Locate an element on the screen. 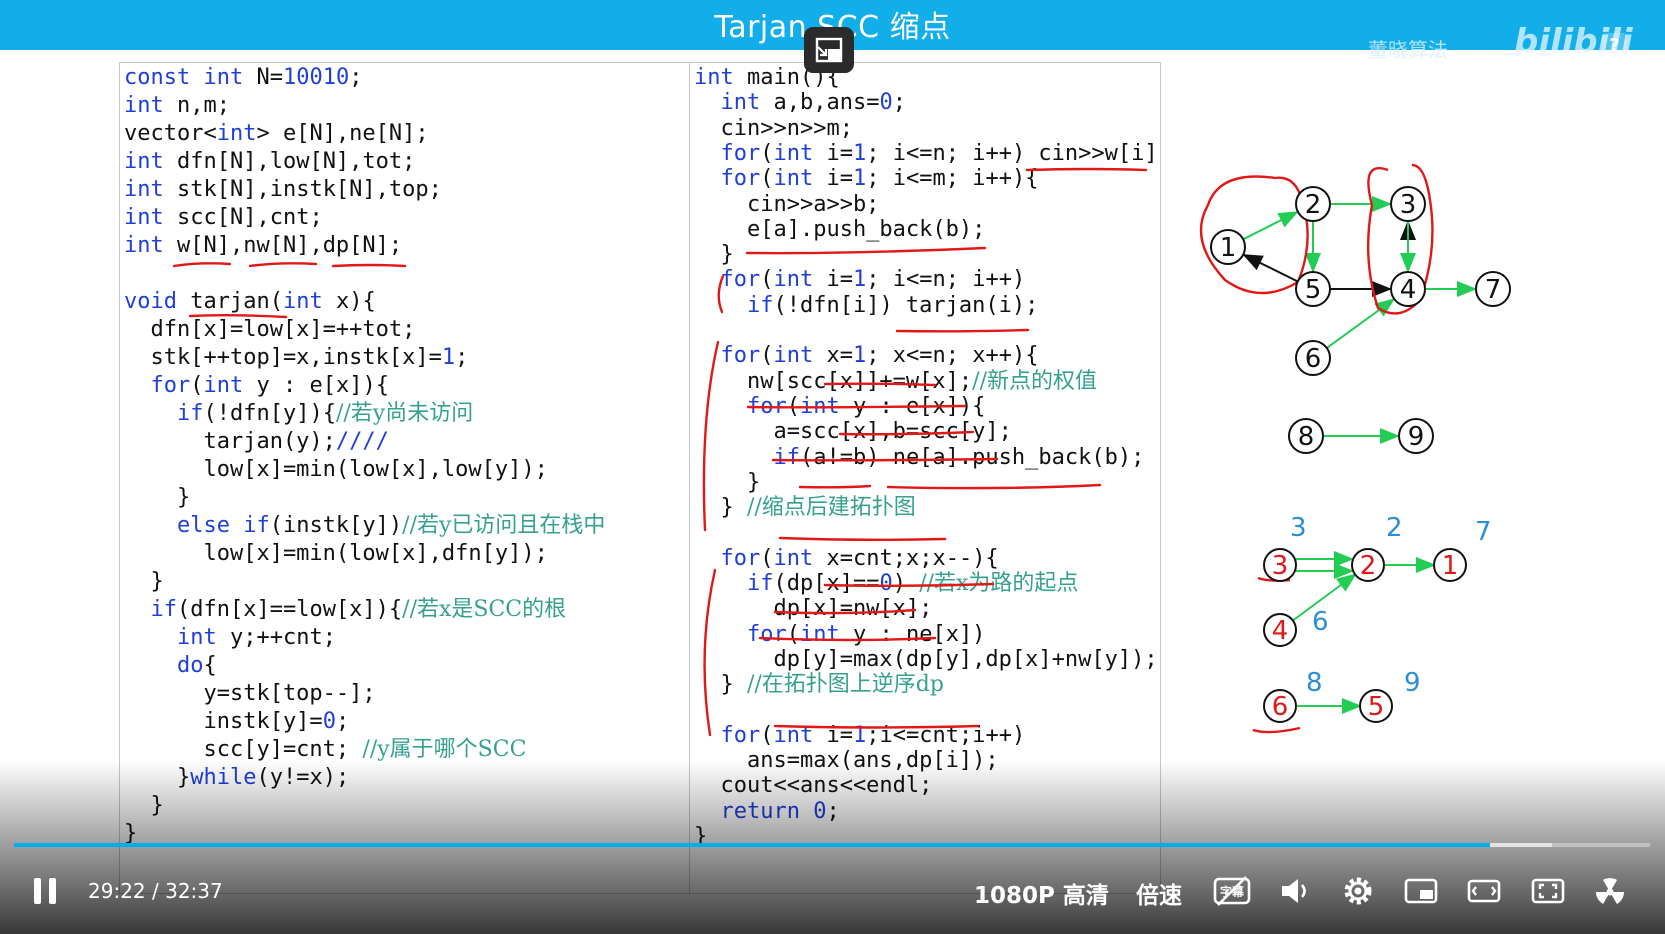 This screenshot has height=934, width=1665. fullscreen-button is located at coordinates (1548, 891).